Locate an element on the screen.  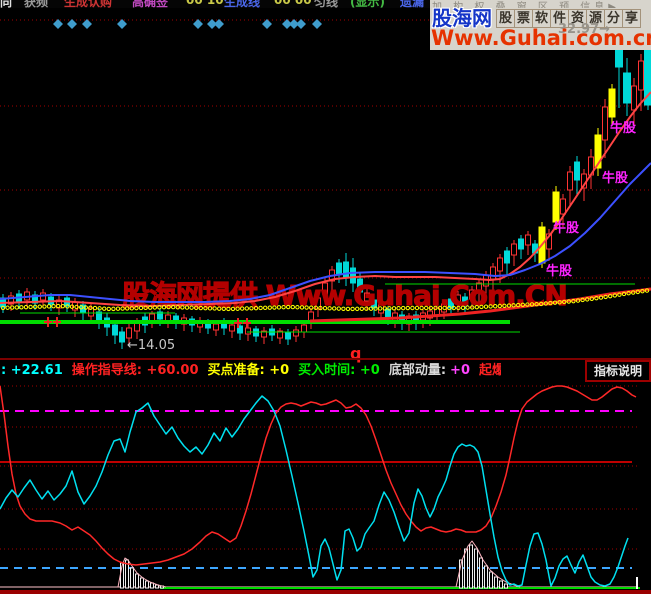
tagline-char-cell: 股 is located at coordinates (505, 18).